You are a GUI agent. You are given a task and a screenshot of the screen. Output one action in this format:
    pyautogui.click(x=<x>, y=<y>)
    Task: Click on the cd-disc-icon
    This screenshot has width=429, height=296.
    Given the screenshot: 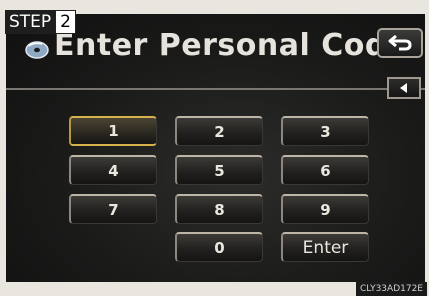 What is the action you would take?
    pyautogui.click(x=37, y=50)
    